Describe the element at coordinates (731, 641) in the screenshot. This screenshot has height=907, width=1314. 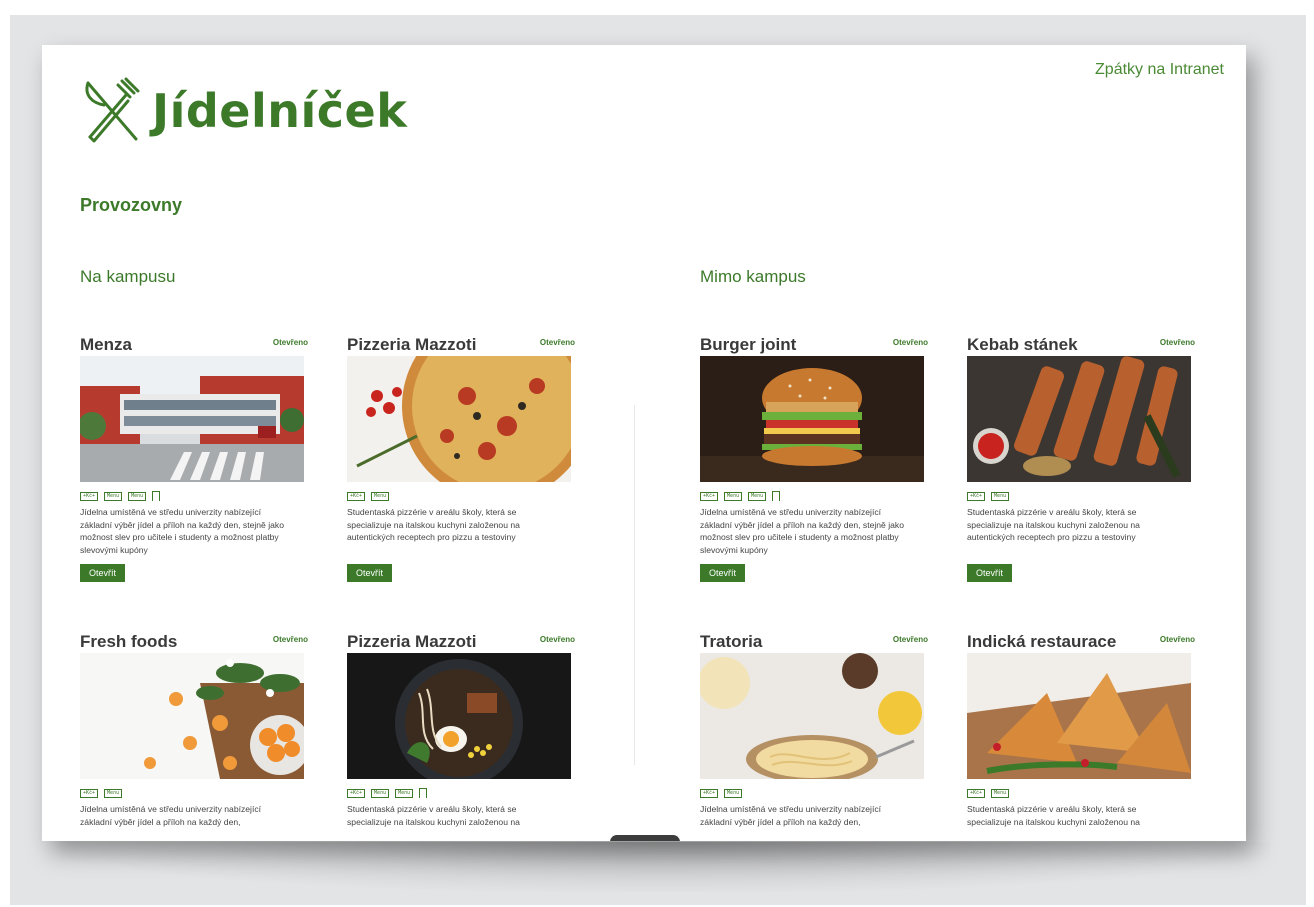
I see `restaurant-name: Tratoria` at that location.